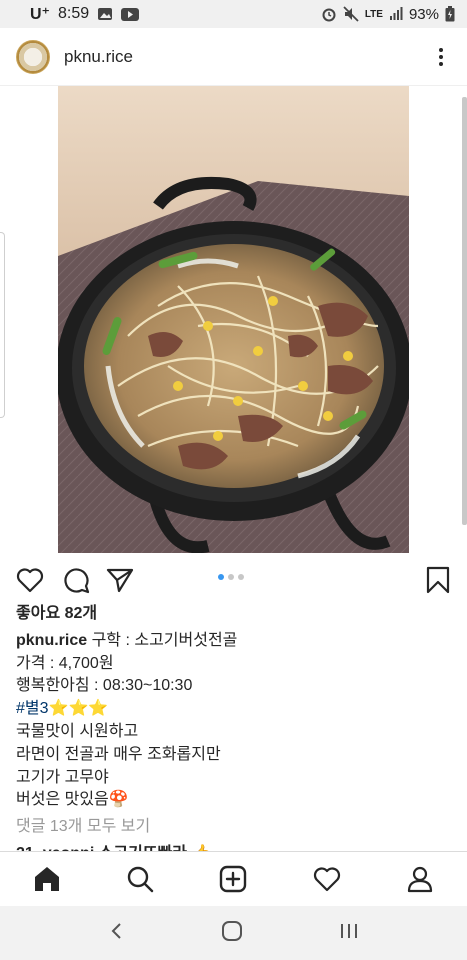 This screenshot has width=467, height=960. I want to click on caption-line: 가격 : 4,700원, so click(65, 663).